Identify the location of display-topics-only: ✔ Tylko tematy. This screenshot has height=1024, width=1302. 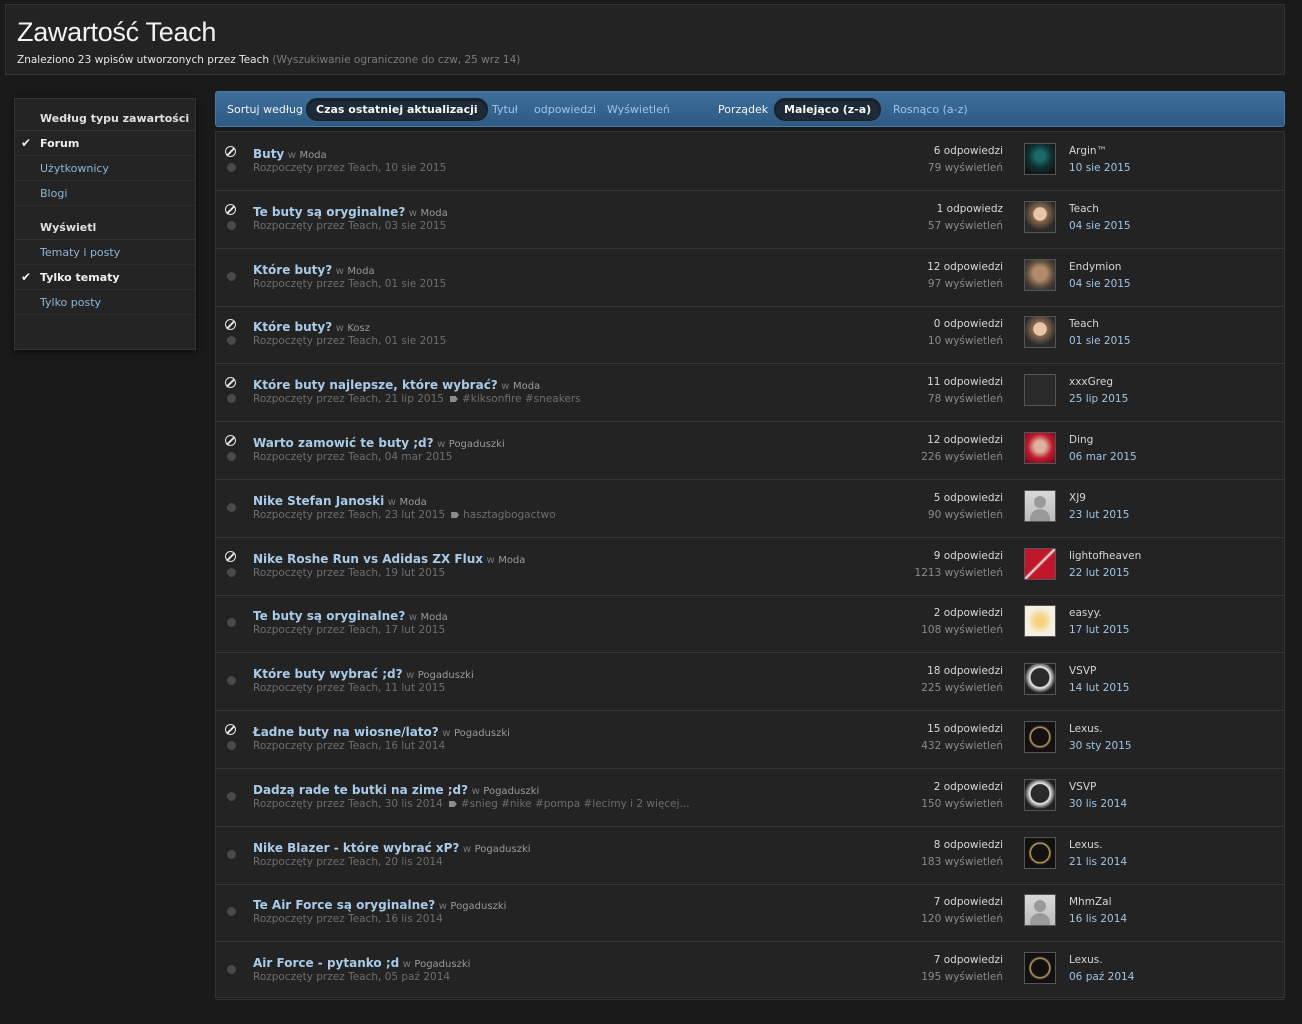
(105, 277).